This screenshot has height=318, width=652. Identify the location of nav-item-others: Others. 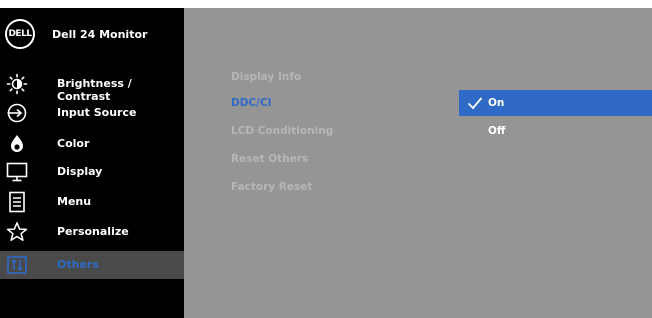
(92, 265).